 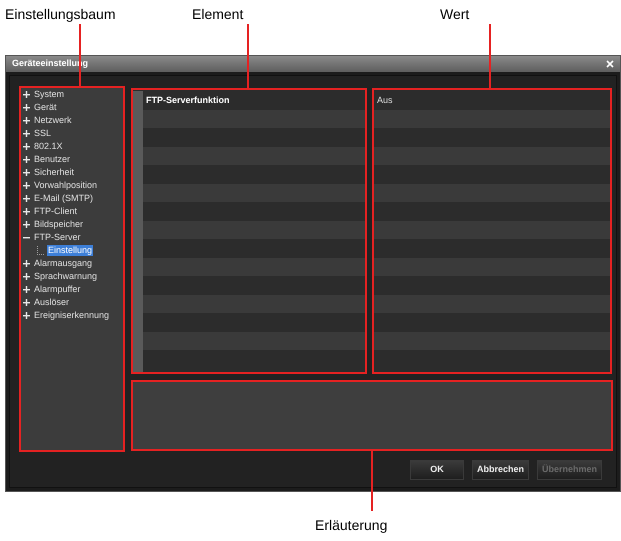 What do you see at coordinates (48, 146) in the screenshot?
I see `tree-item: 802.1X` at bounding box center [48, 146].